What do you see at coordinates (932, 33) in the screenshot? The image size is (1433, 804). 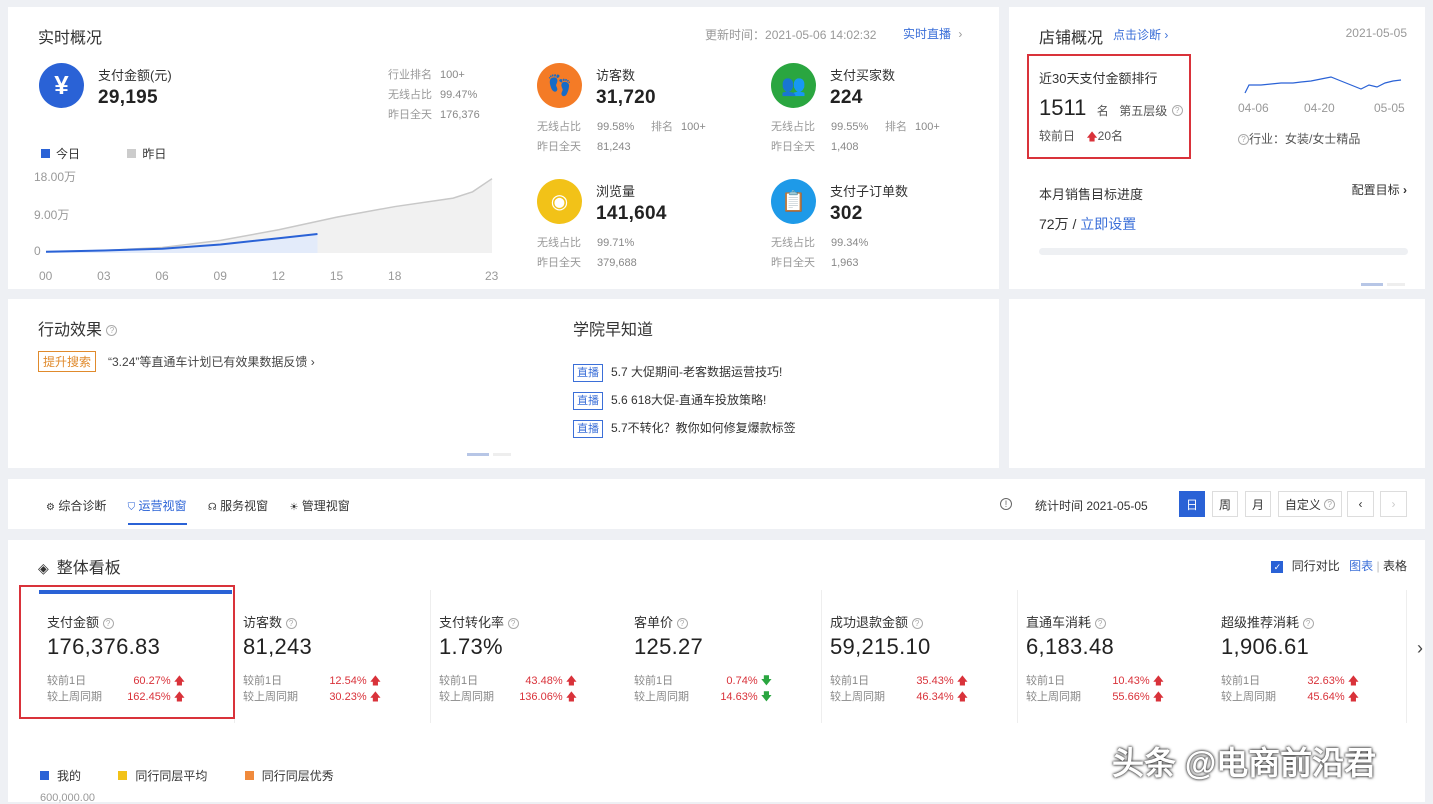 I see `live-link: 实时直播 ›` at bounding box center [932, 33].